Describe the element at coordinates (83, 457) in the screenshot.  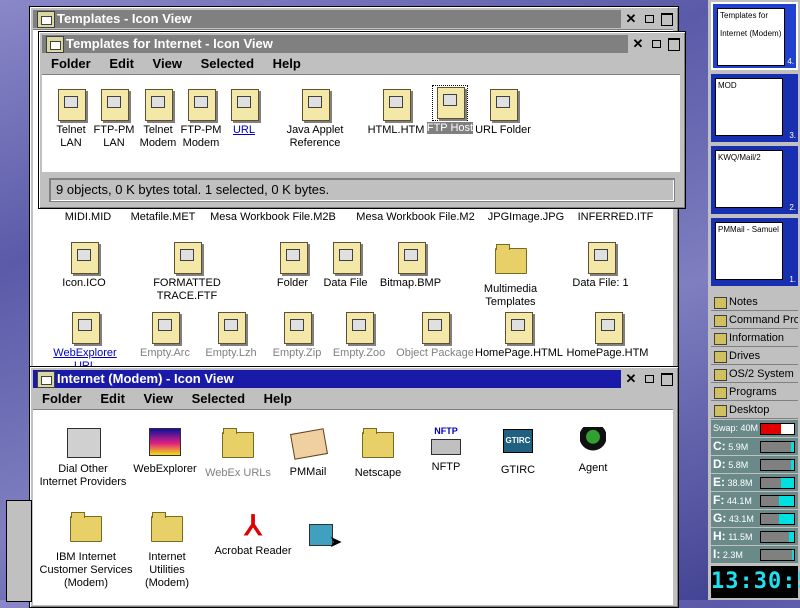
I see `dial-other-providers: Dial Other Internet Providers` at that location.